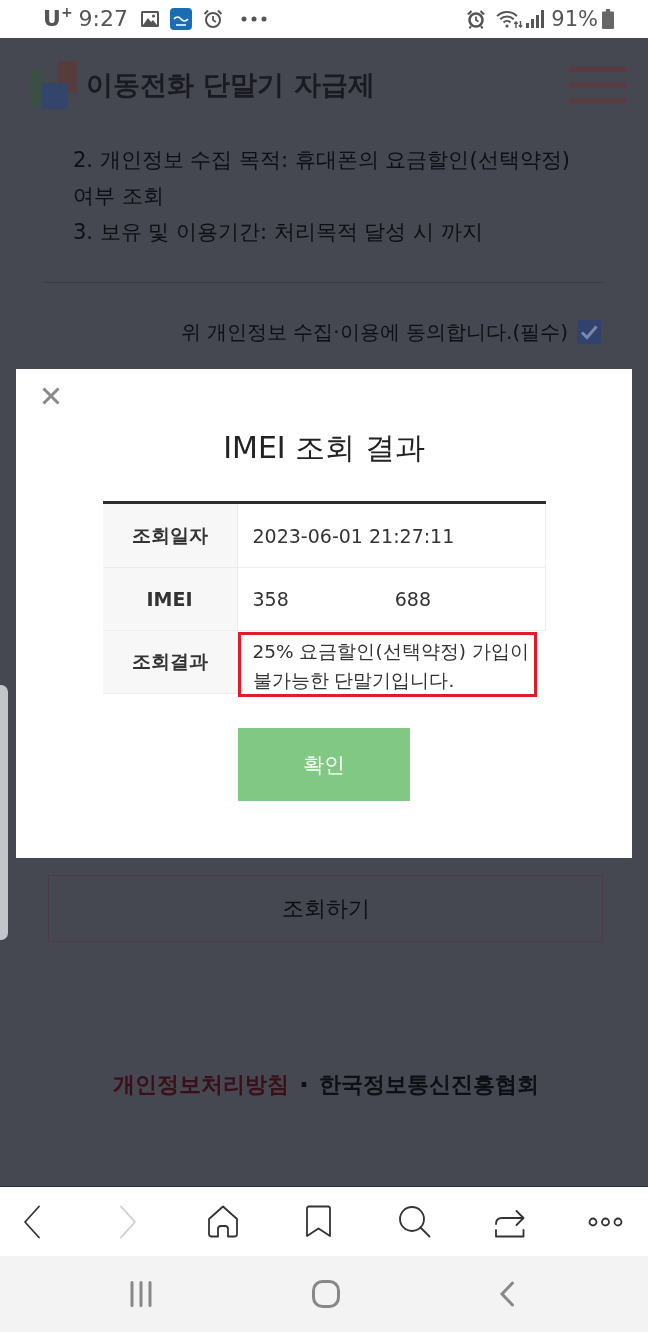 Image resolution: width=648 pixels, height=1332 pixels. Describe the element at coordinates (223, 1221) in the screenshot. I see `home-icon` at that location.